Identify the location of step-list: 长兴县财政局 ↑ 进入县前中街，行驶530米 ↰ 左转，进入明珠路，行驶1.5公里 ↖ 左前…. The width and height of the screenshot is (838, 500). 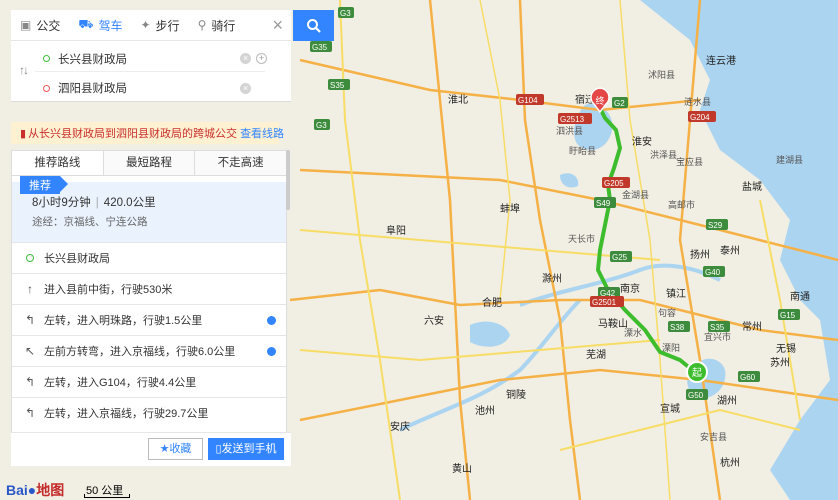
(149, 335).